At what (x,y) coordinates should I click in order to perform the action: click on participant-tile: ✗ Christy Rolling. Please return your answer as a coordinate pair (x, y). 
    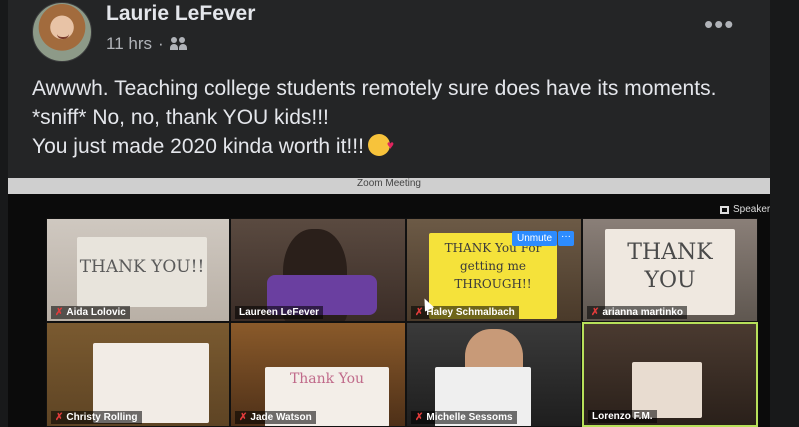
    Looking at the image, I should click on (138, 374).